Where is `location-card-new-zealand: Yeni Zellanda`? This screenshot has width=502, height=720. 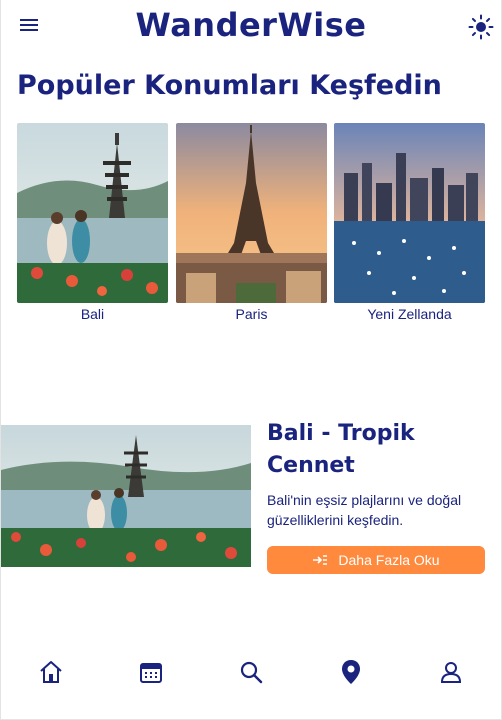
location-card-new-zealand: Yeni Zellanda is located at coordinates (409, 222).